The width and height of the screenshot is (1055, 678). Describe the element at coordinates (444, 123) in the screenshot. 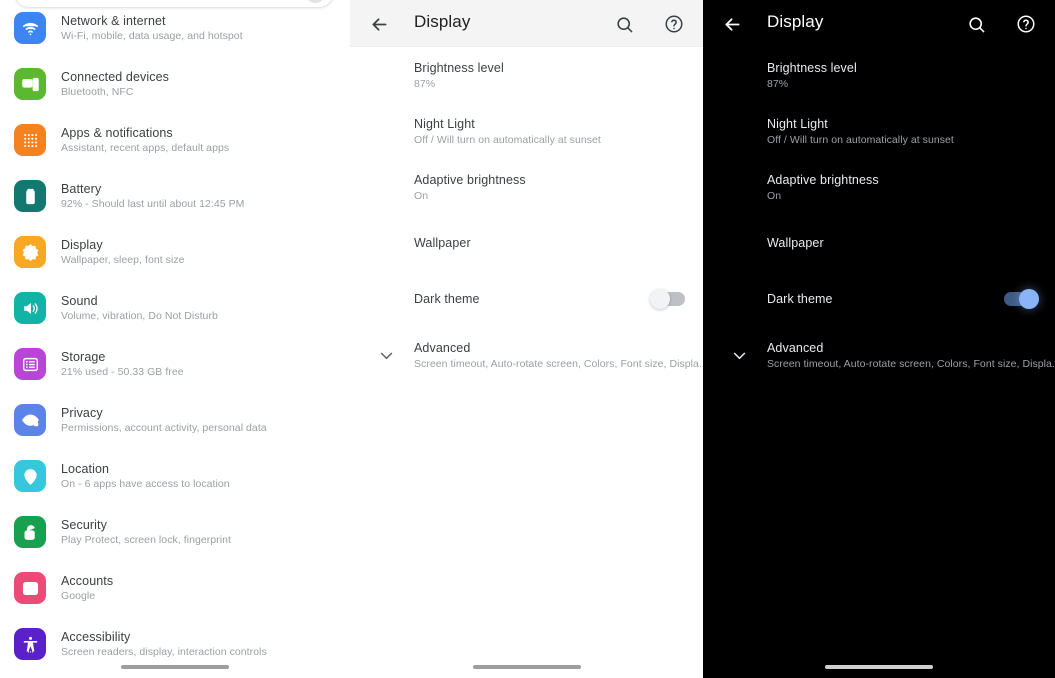

I see `display-row-title: Night Light` at that location.